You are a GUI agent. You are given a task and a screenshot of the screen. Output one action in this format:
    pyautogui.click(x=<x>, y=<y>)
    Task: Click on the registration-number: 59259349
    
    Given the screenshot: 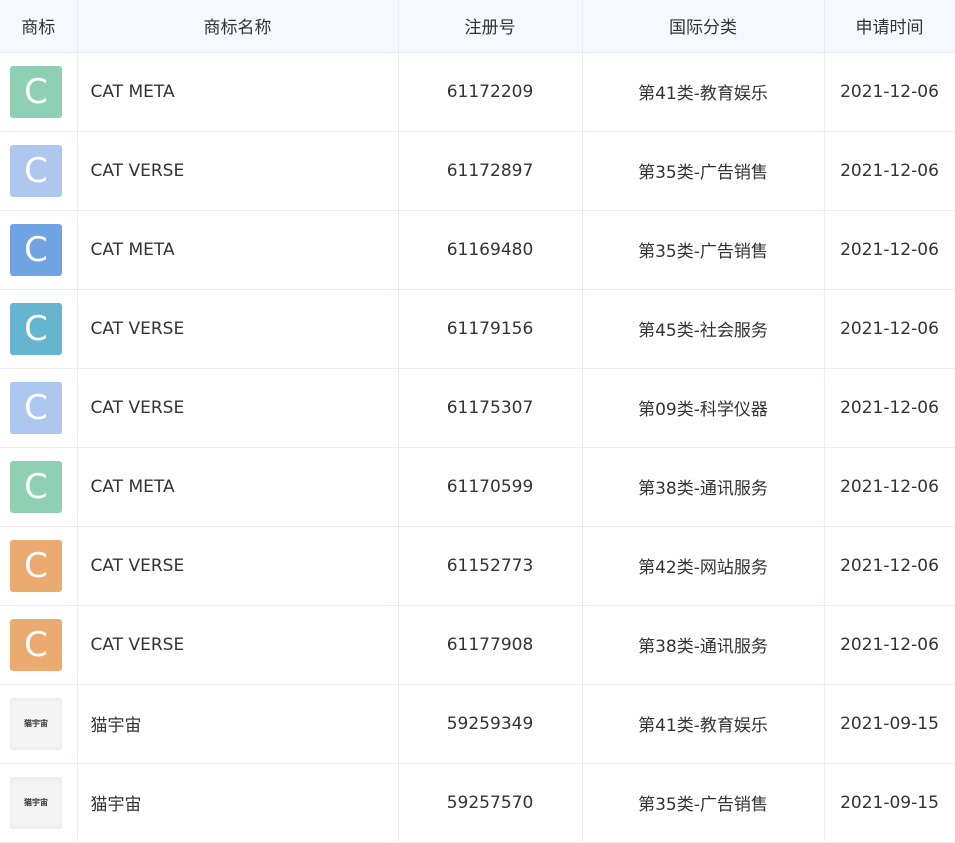 What is the action you would take?
    pyautogui.click(x=490, y=724)
    